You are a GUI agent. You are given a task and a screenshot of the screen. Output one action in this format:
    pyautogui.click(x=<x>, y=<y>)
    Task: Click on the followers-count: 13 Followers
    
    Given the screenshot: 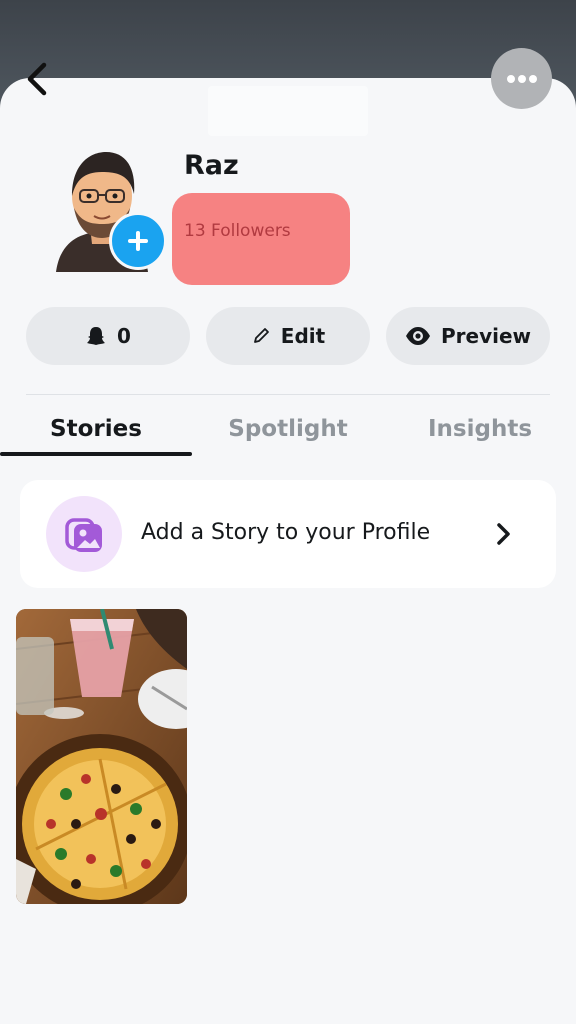 What is the action you would take?
    pyautogui.click(x=237, y=231)
    